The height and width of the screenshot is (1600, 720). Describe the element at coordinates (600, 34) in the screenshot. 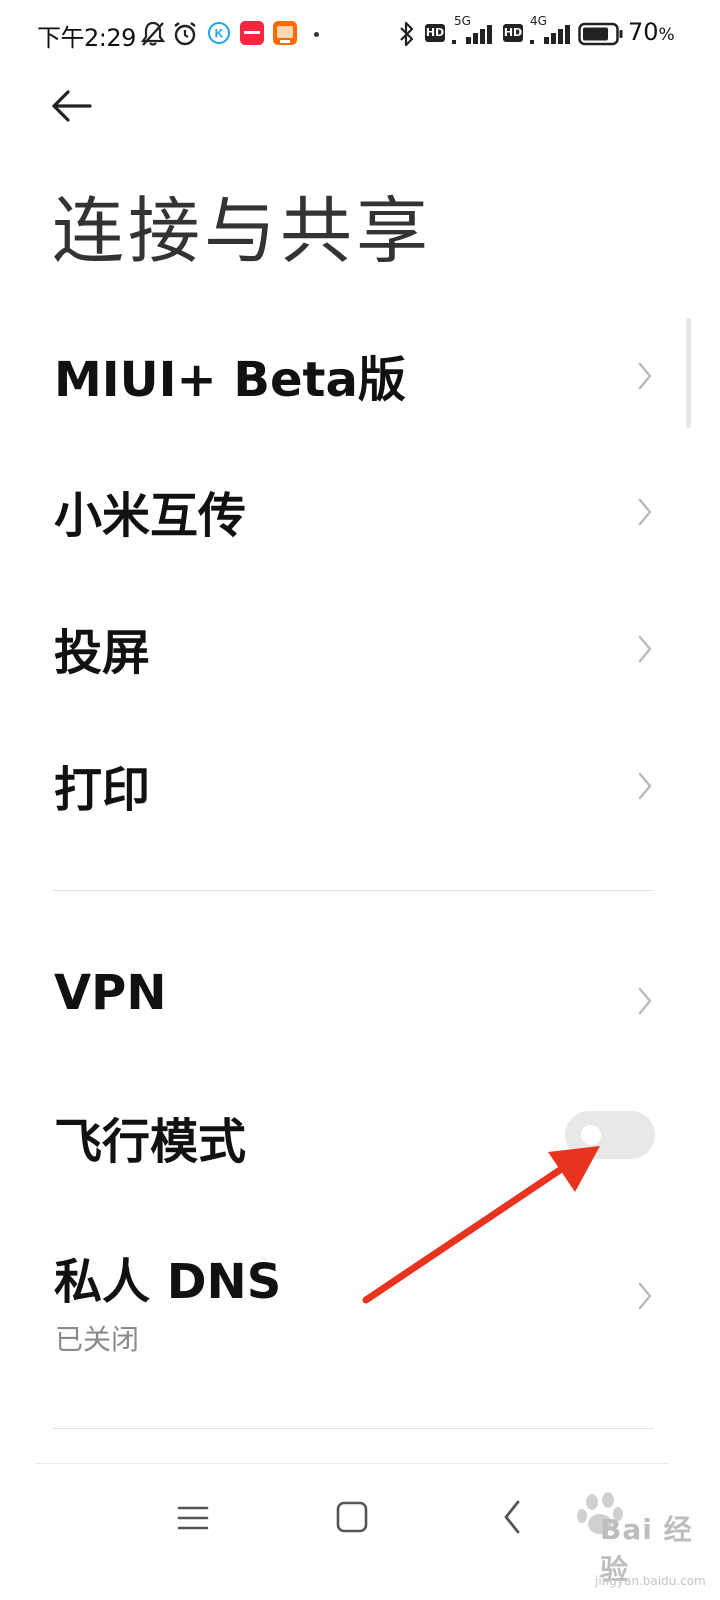

I see `battery-icon` at that location.